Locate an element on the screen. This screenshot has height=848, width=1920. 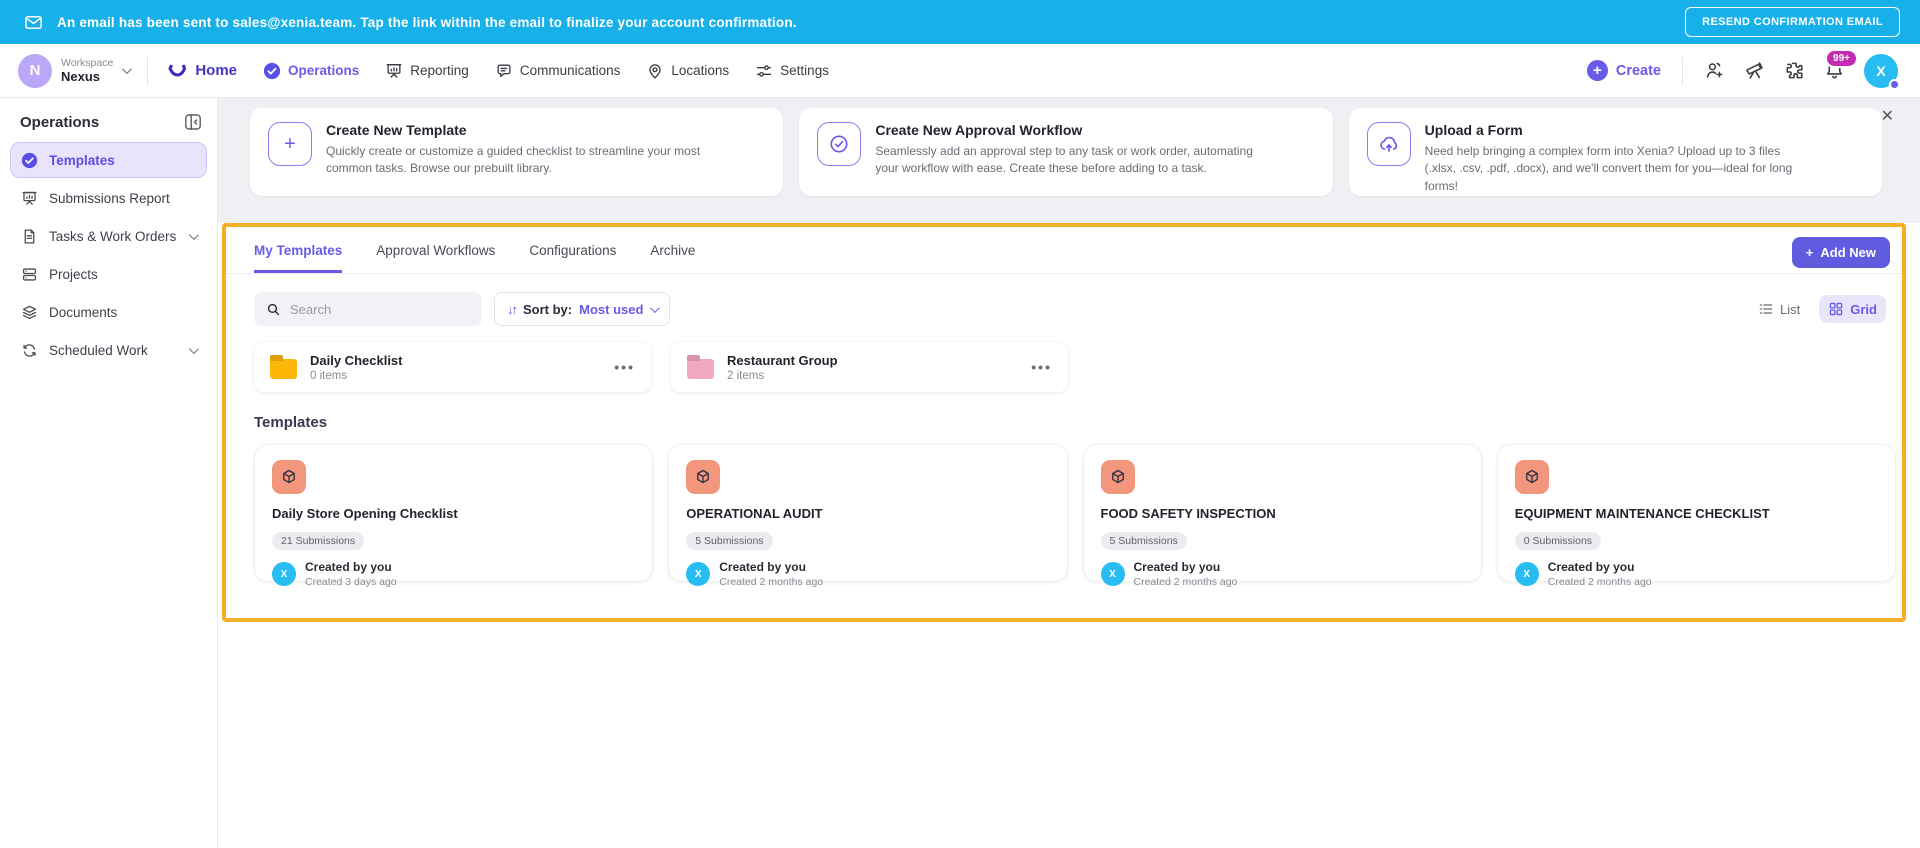
sidebar-item-projects: Projects is located at coordinates (108, 274).